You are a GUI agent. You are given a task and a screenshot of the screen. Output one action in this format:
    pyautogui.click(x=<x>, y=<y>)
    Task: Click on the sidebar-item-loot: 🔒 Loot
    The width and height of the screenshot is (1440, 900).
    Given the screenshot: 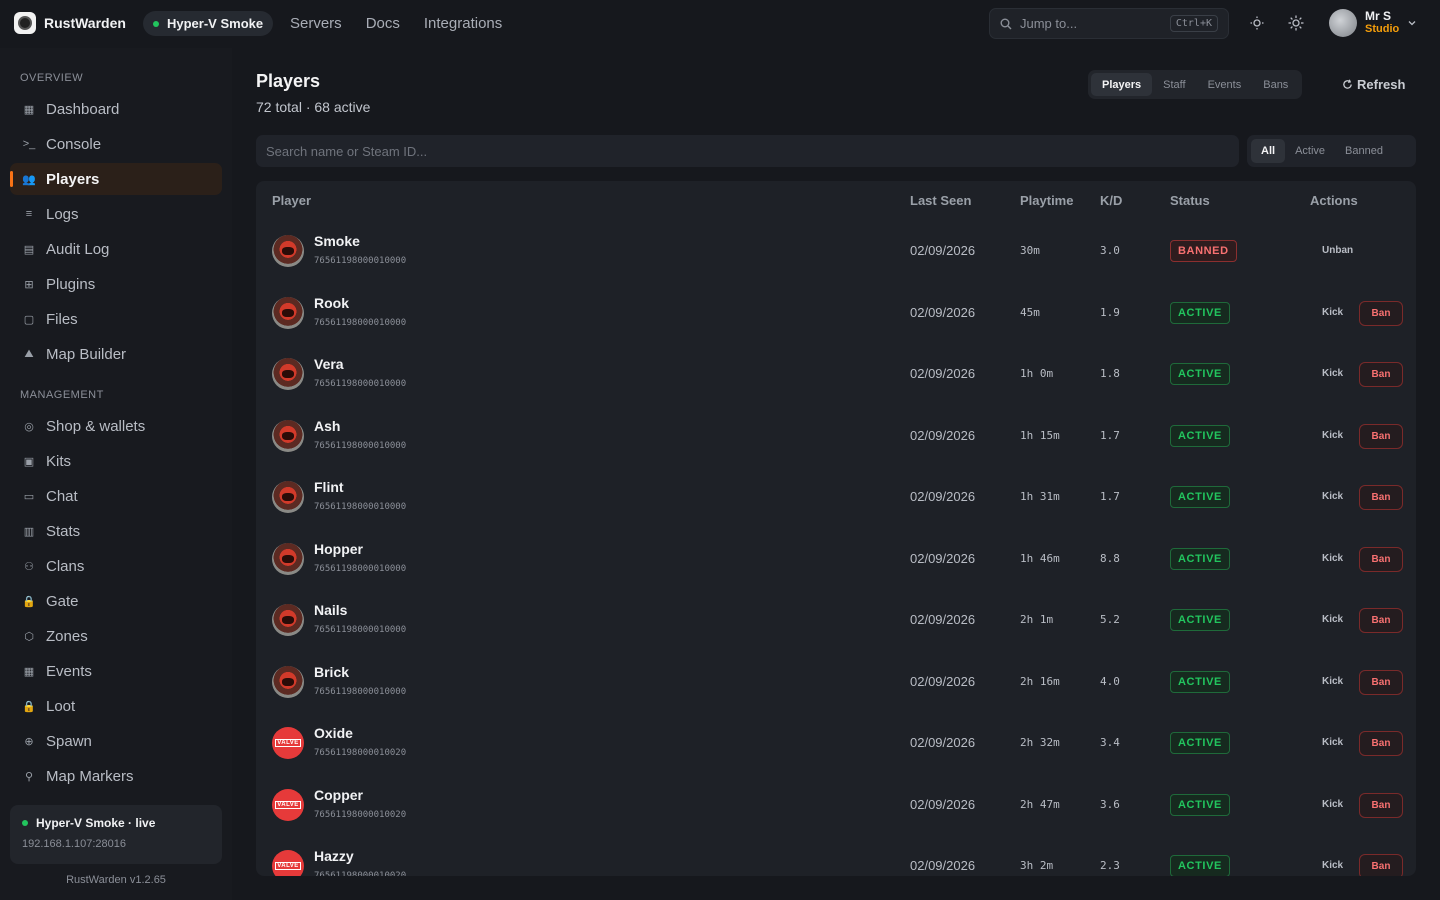 What is the action you would take?
    pyautogui.click(x=116, y=706)
    